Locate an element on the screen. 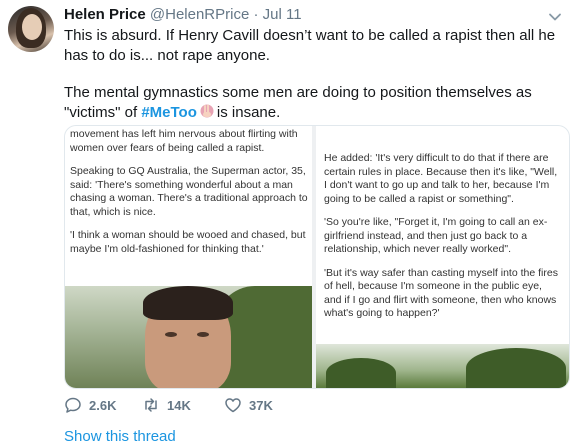 Image resolution: width=576 pixels, height=448 pixels. hashtag-metoo: #MeToo is located at coordinates (169, 112).